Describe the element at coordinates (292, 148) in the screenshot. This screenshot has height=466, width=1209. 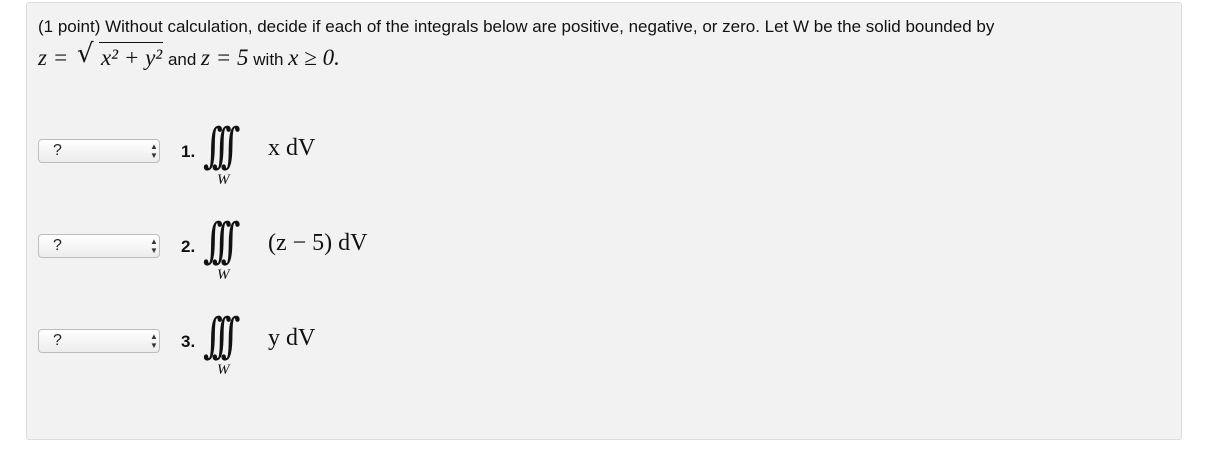
I see `integrand: x dV` at that location.